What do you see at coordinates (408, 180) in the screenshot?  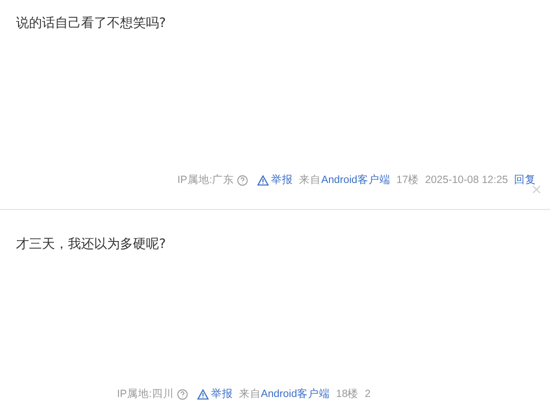 I see `floor-number: 17楼` at bounding box center [408, 180].